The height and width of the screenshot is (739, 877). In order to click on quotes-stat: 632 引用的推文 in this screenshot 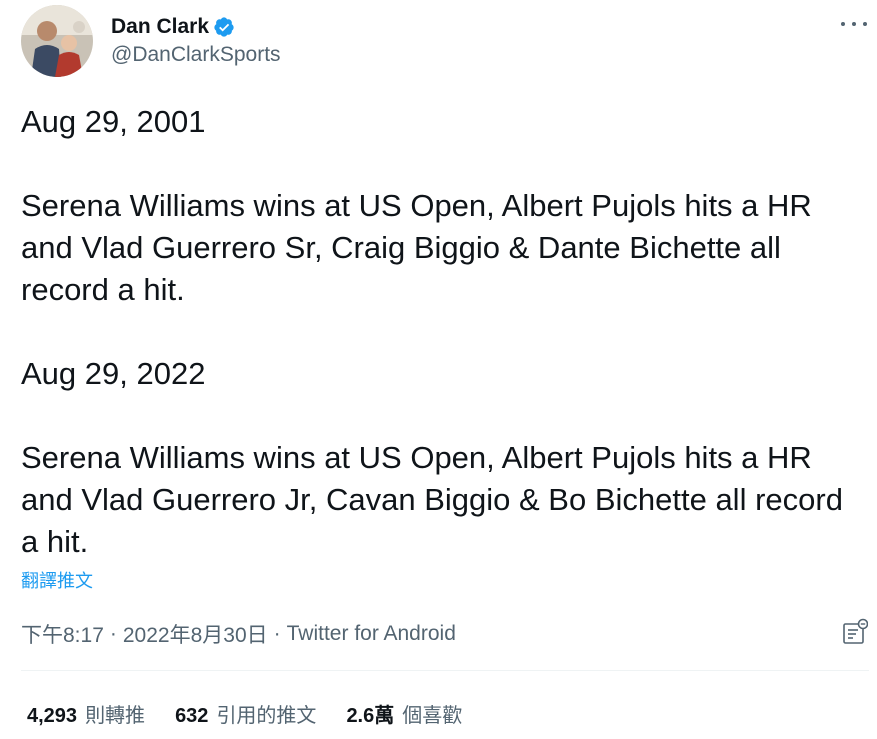, I will do `click(245, 713)`.